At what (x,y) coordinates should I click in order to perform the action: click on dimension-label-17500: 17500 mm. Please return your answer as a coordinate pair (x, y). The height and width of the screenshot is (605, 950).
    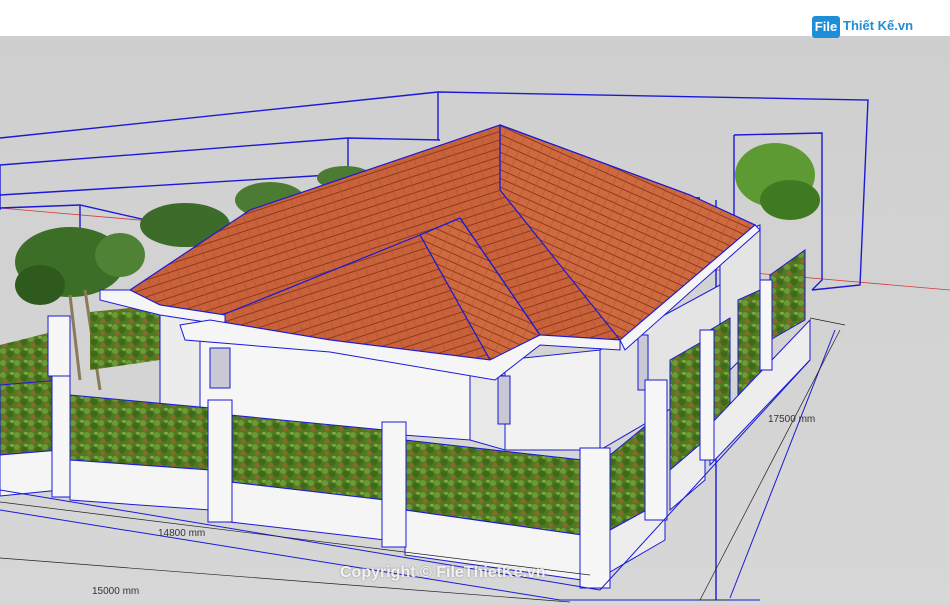
    Looking at the image, I should click on (791, 419).